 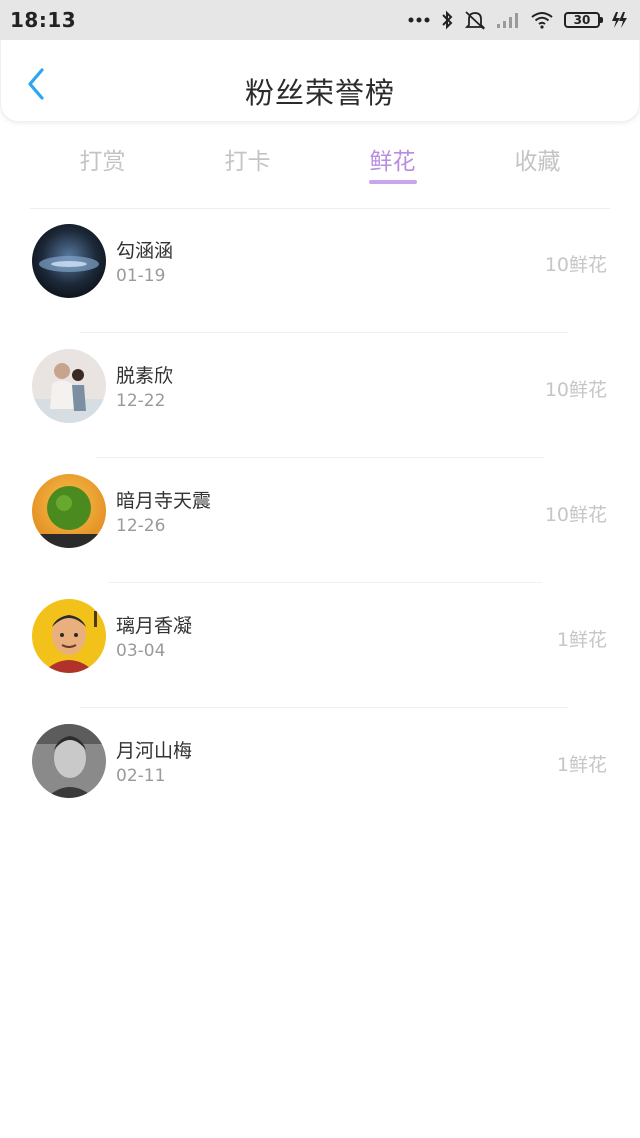 What do you see at coordinates (320, 645) in the screenshot?
I see `list-item: 璃月香凝 03-04 1鲜花` at bounding box center [320, 645].